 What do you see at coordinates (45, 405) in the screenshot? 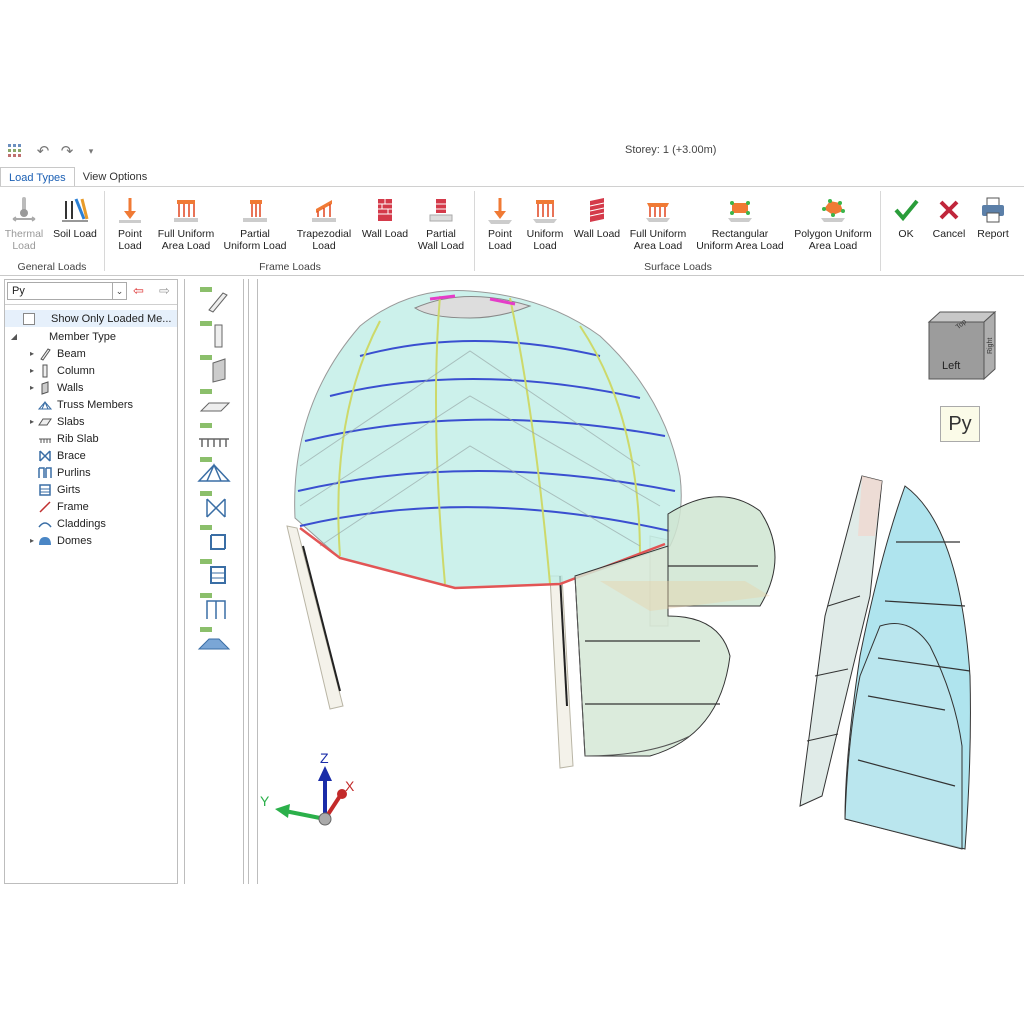
I see `truss-icon` at bounding box center [45, 405].